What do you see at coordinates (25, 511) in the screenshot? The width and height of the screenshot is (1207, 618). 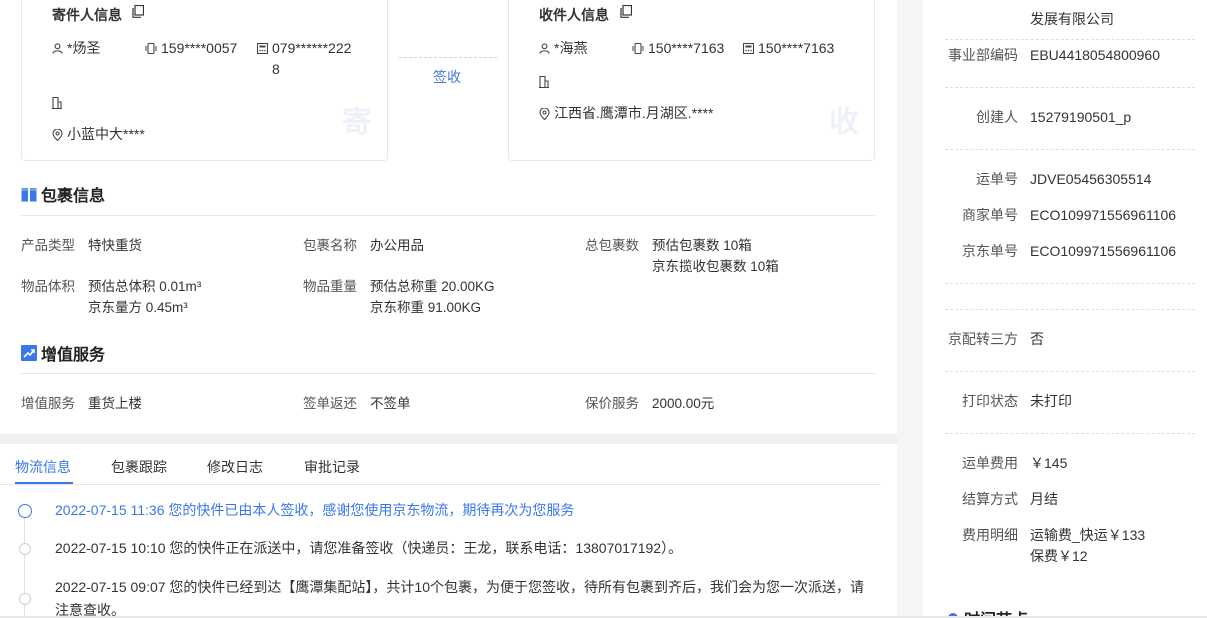 I see `timeline-dot-current` at bounding box center [25, 511].